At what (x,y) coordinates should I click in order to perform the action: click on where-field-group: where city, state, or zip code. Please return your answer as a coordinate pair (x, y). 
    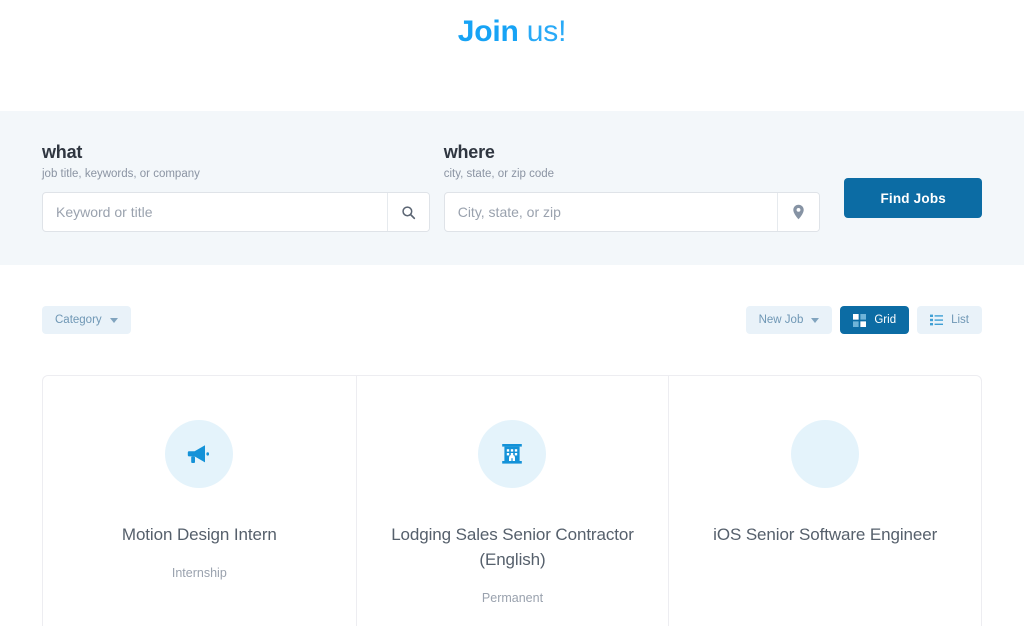
    Looking at the image, I should click on (632, 186).